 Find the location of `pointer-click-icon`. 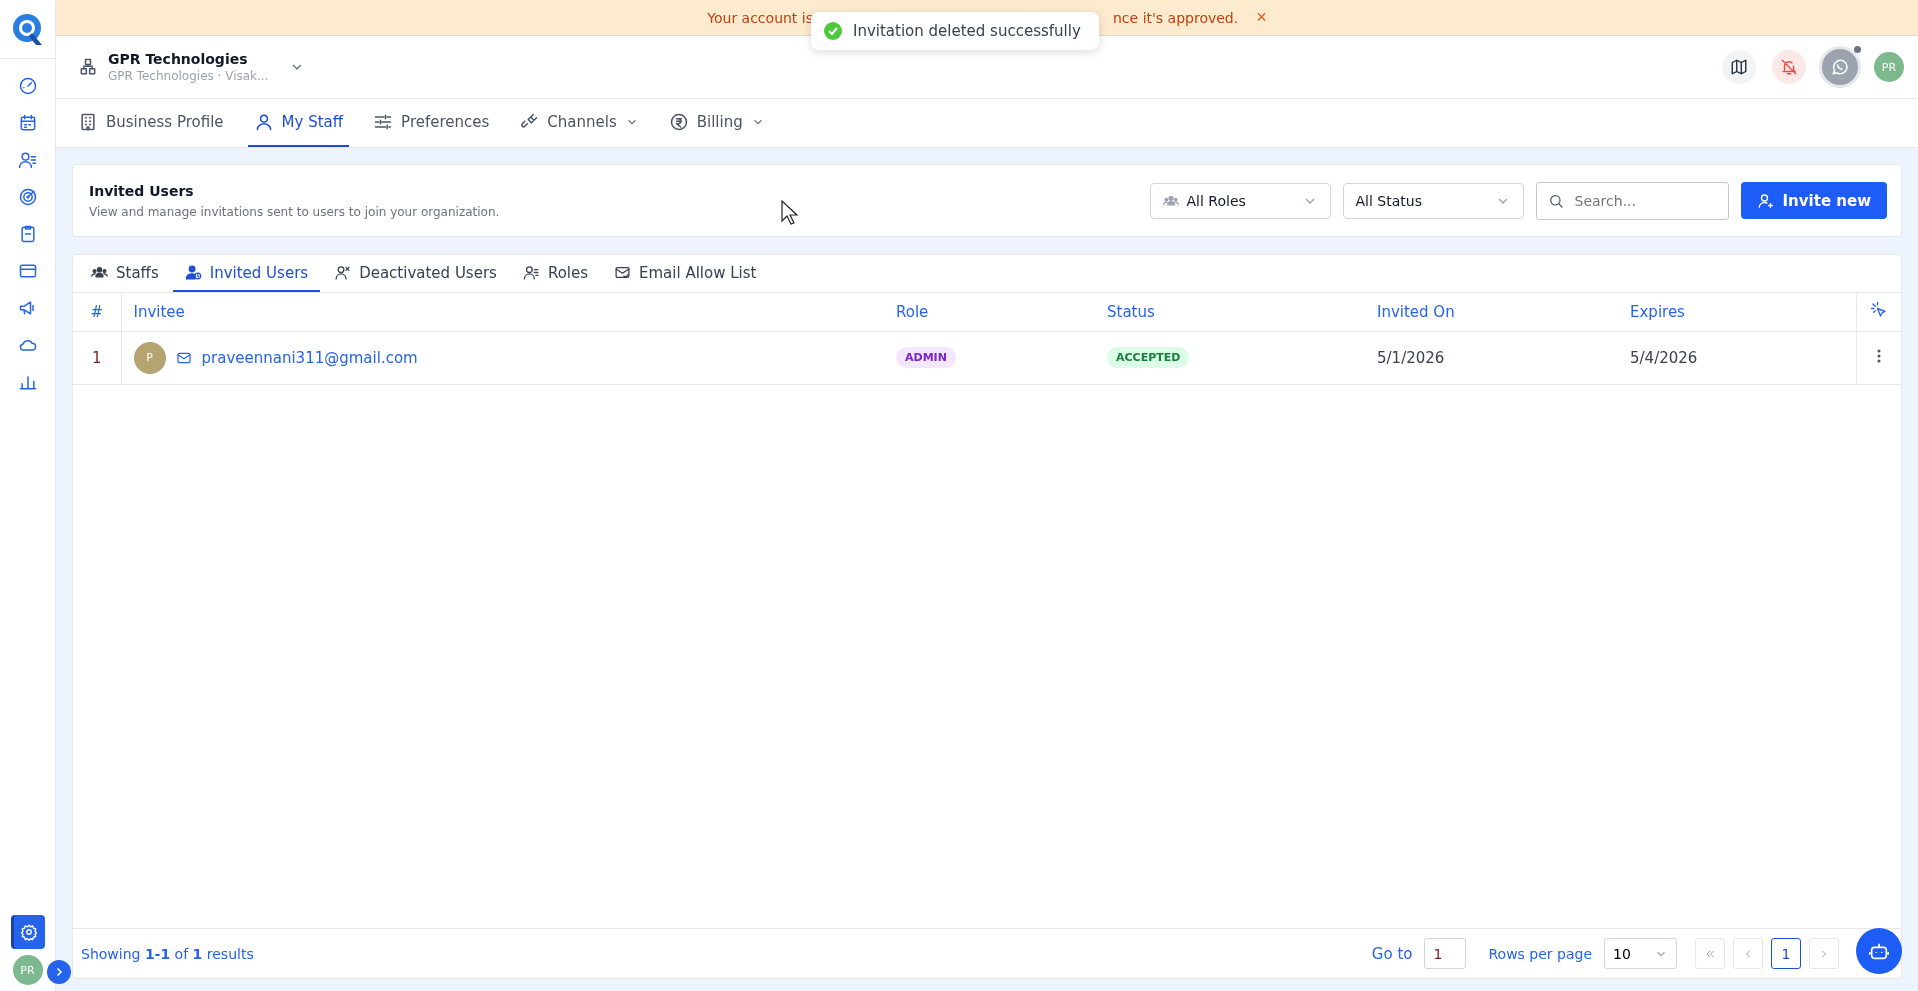

pointer-click-icon is located at coordinates (1878, 309).